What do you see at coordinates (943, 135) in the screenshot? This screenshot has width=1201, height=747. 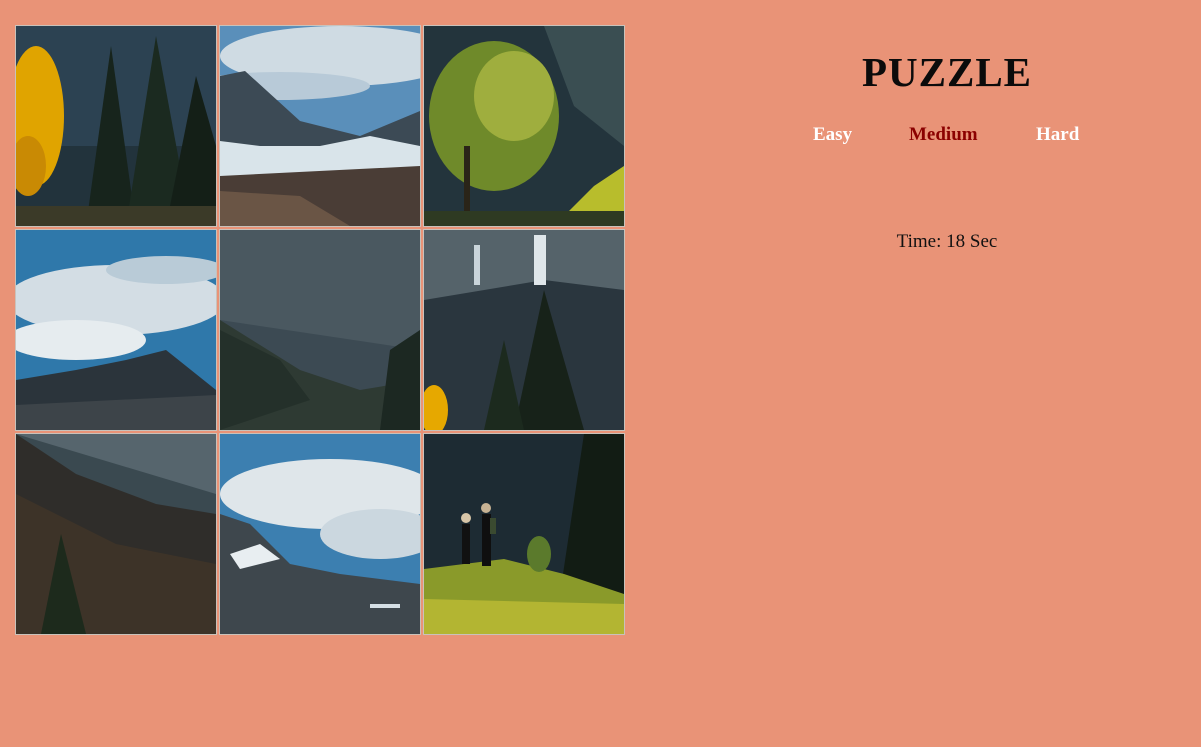 I see `level-medium-button: Medium` at bounding box center [943, 135].